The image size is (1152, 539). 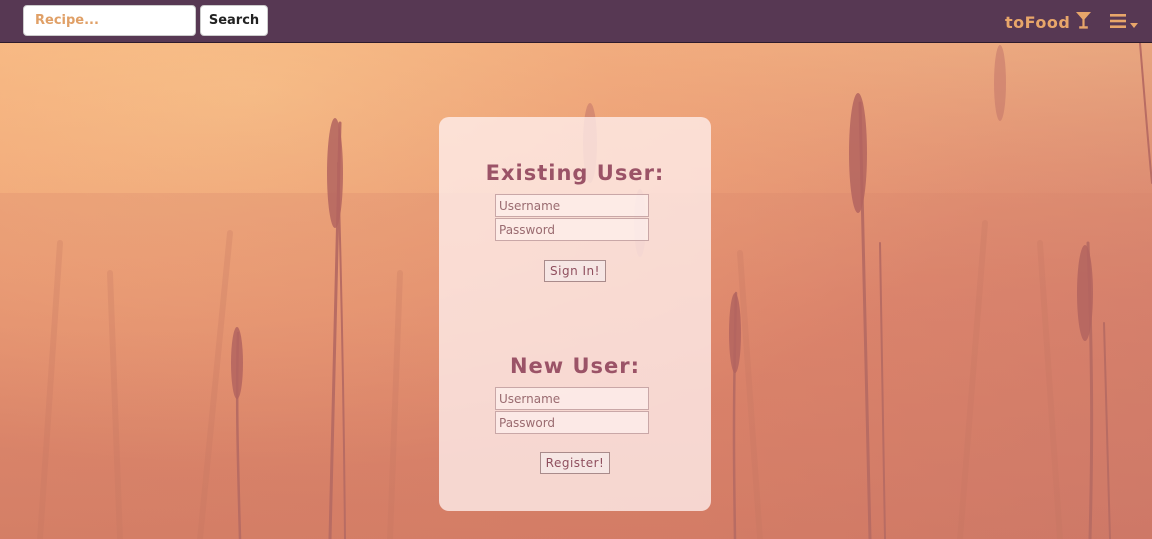 I want to click on search-button: Search, so click(x=234, y=20).